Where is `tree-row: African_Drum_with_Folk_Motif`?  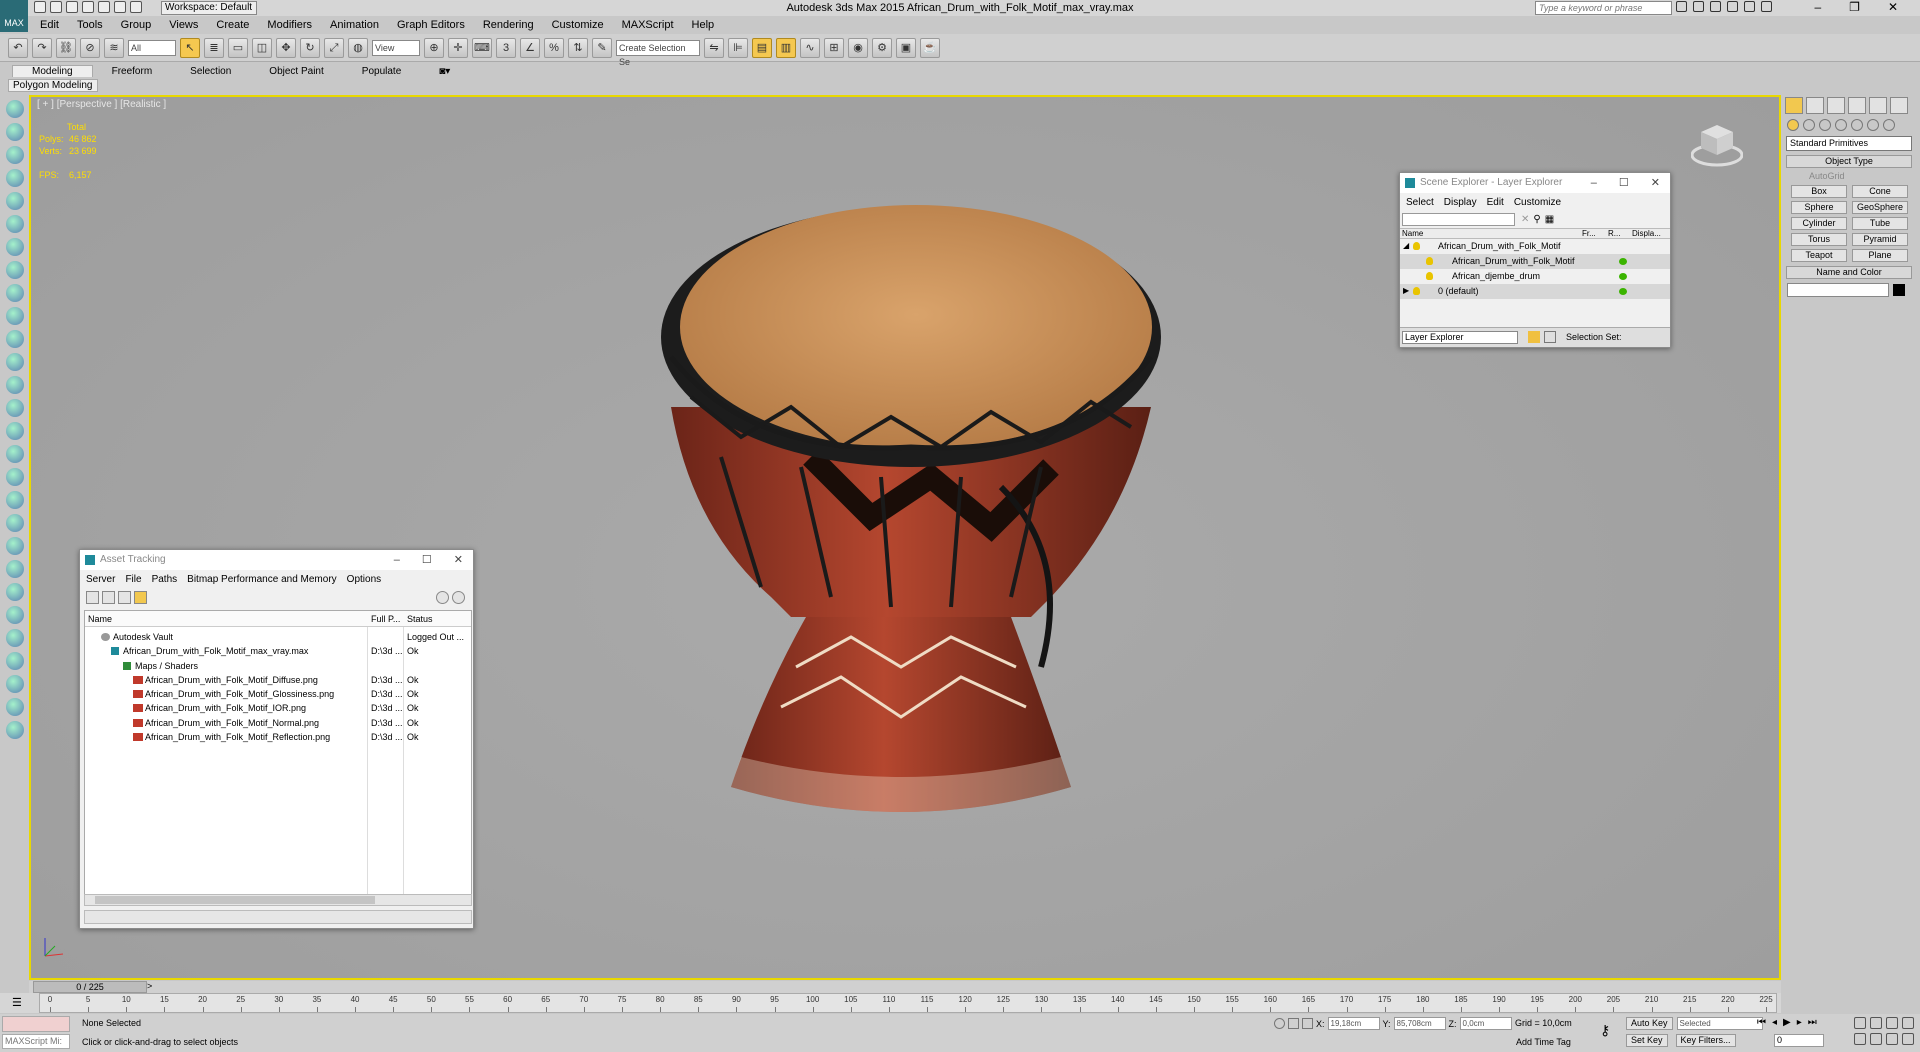 tree-row: African_Drum_with_Folk_Motif is located at coordinates (1535, 261).